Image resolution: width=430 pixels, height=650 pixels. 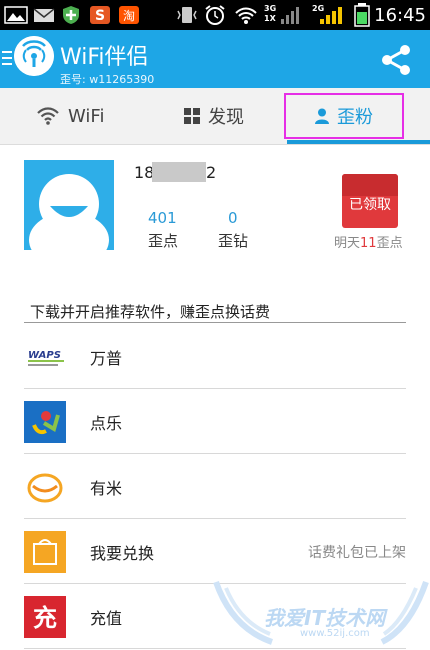 I want to click on exchange-bag-icon, so click(x=45, y=552).